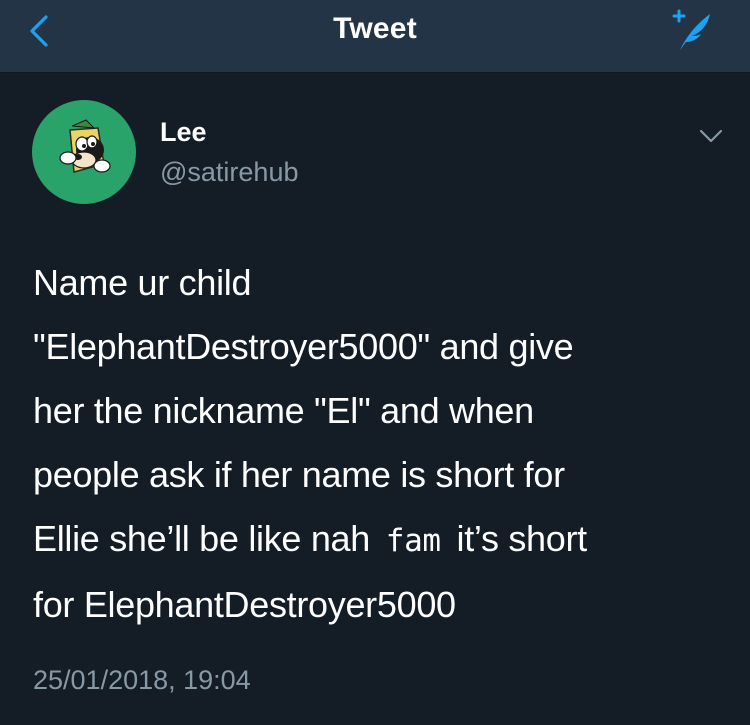  What do you see at coordinates (303, 346) in the screenshot?
I see `tweet-text-line: "ElephantDestroyer5000" and give` at bounding box center [303, 346].